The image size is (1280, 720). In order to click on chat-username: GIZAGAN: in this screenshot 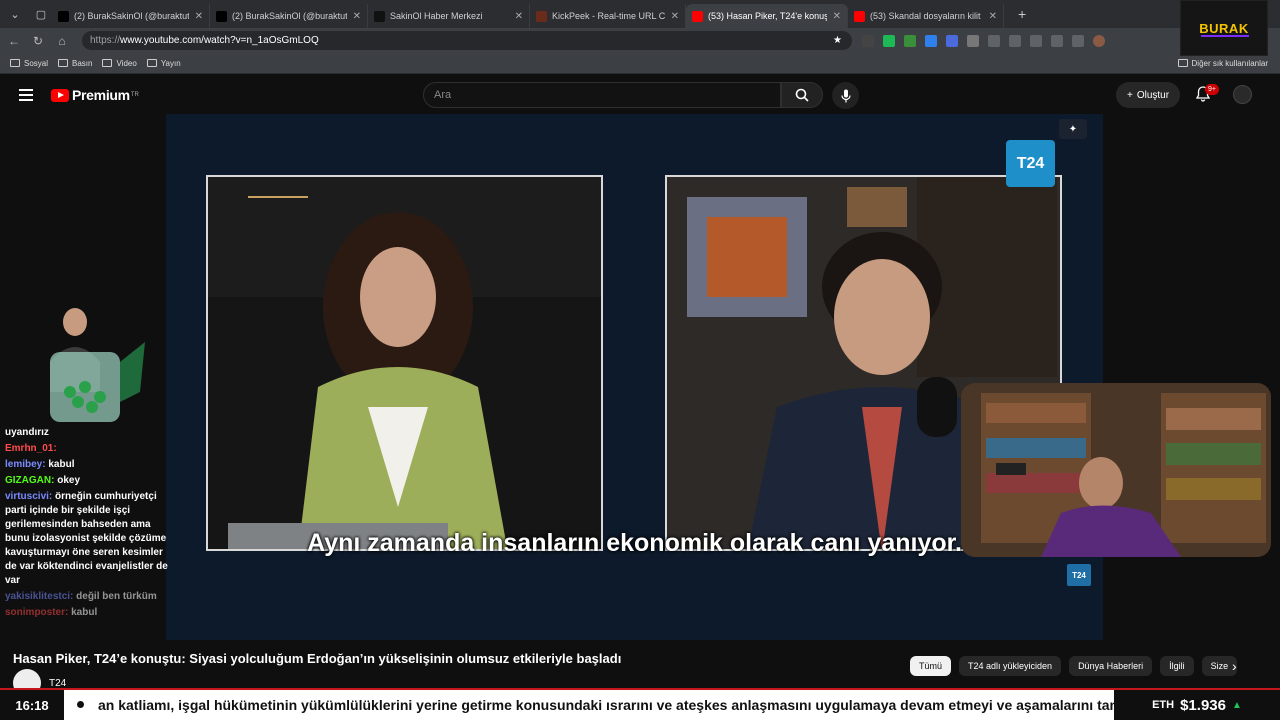, I will do `click(29, 480)`.